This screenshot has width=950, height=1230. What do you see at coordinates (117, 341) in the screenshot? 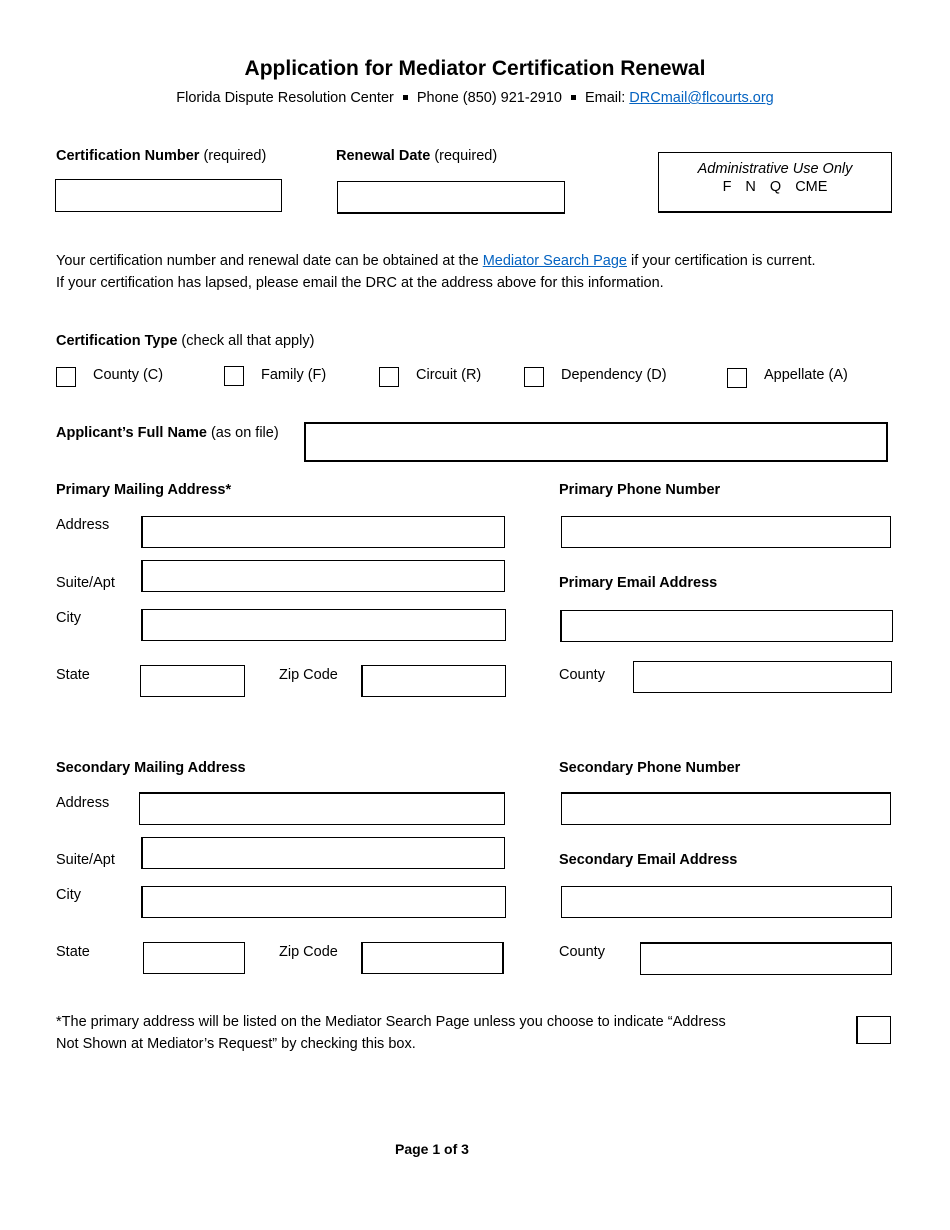
I see `cert-type-label-text: Certification Type` at bounding box center [117, 341].